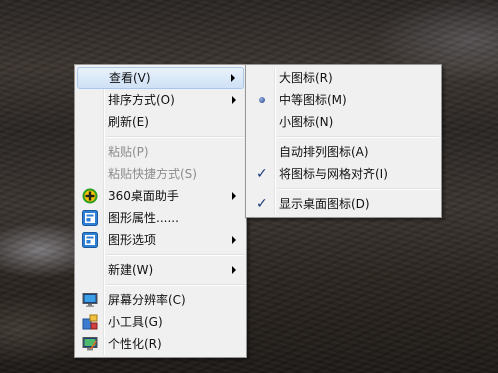  I want to click on submenu-item-auto-arrange-label: 自动排列图标(A), so click(324, 152).